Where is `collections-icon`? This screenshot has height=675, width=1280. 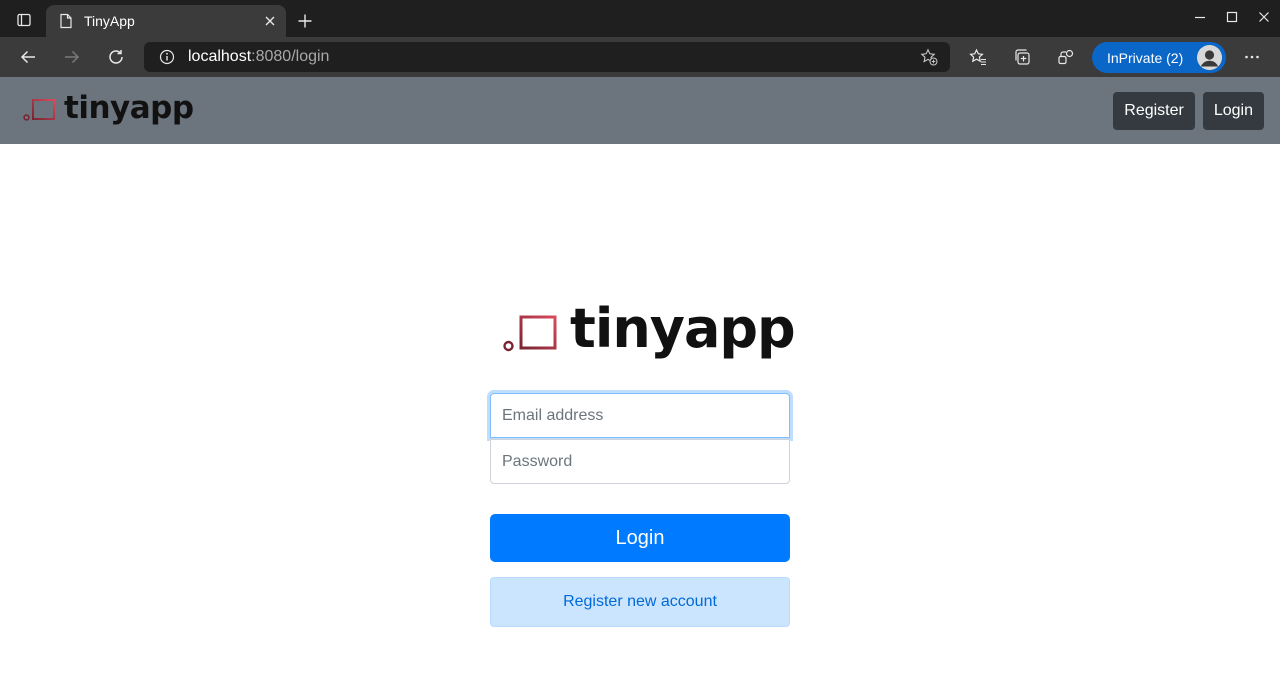
collections-icon is located at coordinates (1022, 57).